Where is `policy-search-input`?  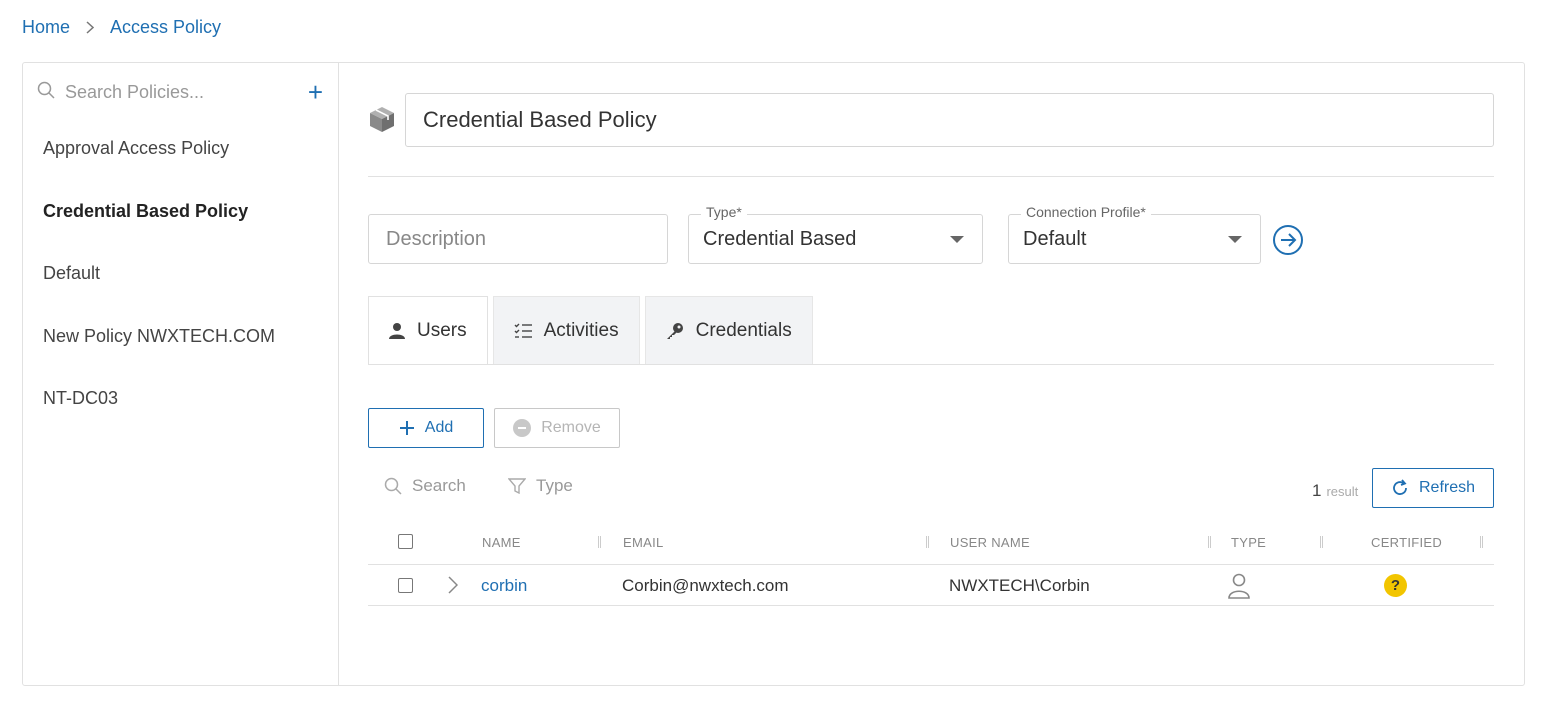
policy-search-input is located at coordinates (175, 92).